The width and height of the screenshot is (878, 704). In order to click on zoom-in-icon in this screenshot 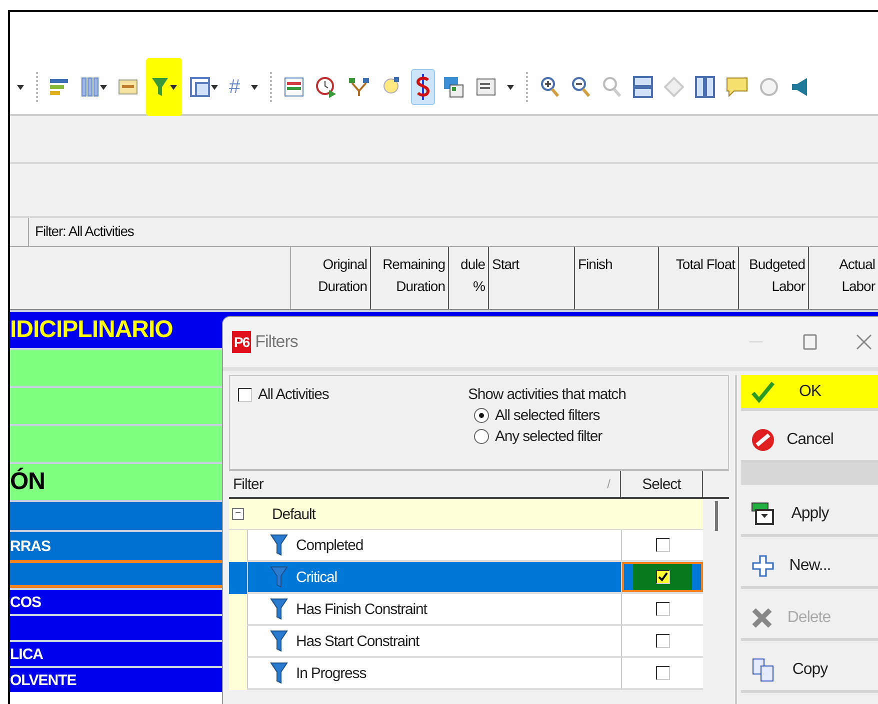, I will do `click(550, 87)`.